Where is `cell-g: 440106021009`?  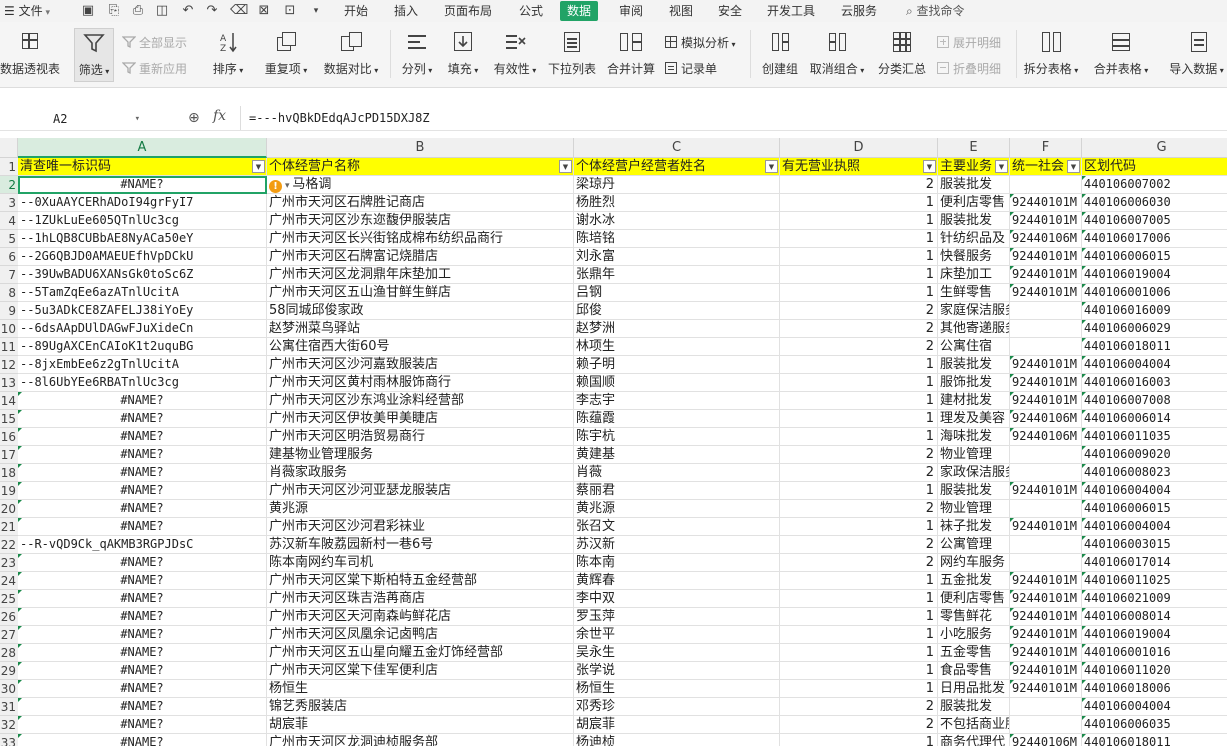
cell-g: 440106021009 is located at coordinates (1154, 599).